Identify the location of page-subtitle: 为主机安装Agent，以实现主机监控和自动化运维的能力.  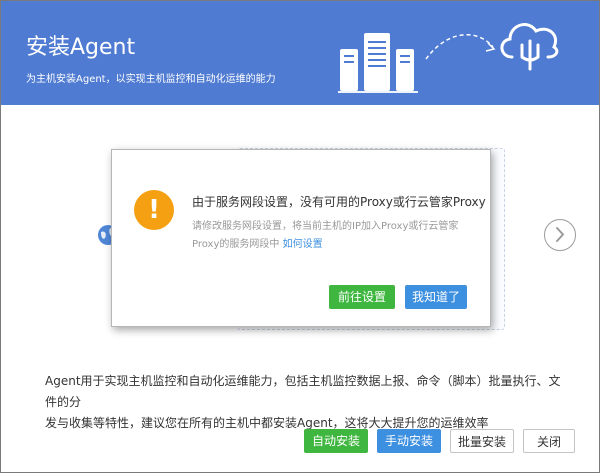
(151, 79).